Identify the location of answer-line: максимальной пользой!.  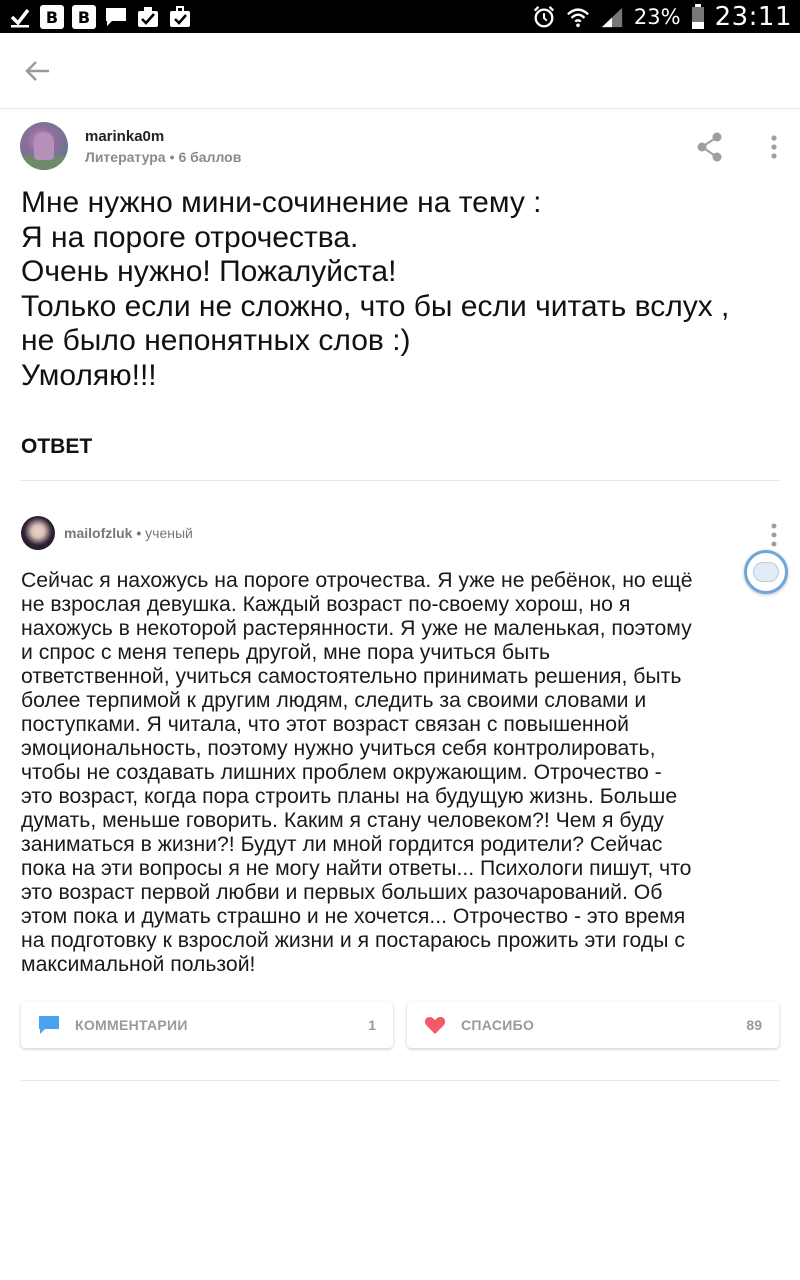
(138, 964).